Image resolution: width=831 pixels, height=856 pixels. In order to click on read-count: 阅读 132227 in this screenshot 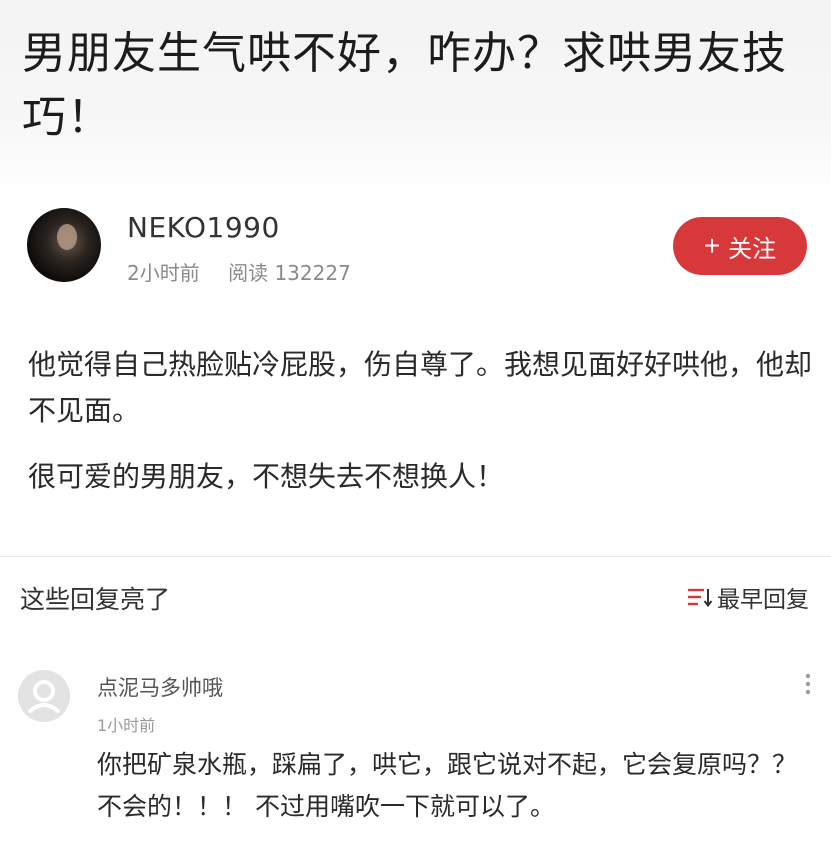, I will do `click(289, 273)`.